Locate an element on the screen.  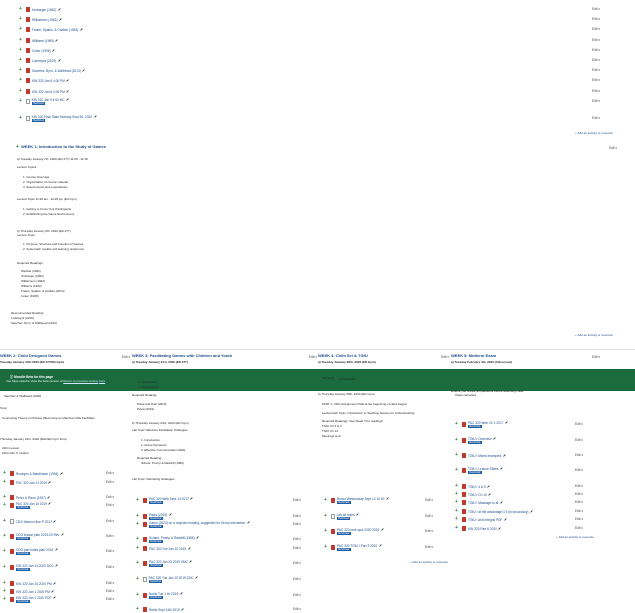
activity-link: KIN 320 Jan 16 2020 PM is located at coordinates (34, 584).